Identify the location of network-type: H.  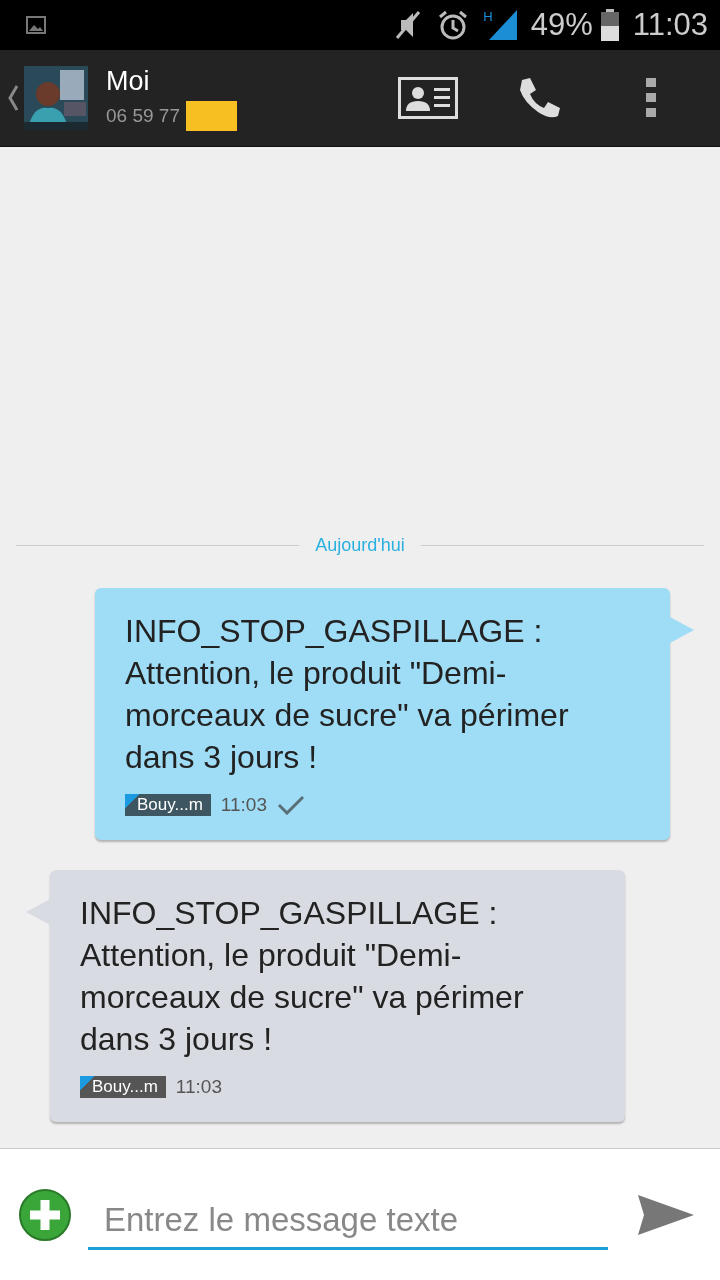
(488, 16).